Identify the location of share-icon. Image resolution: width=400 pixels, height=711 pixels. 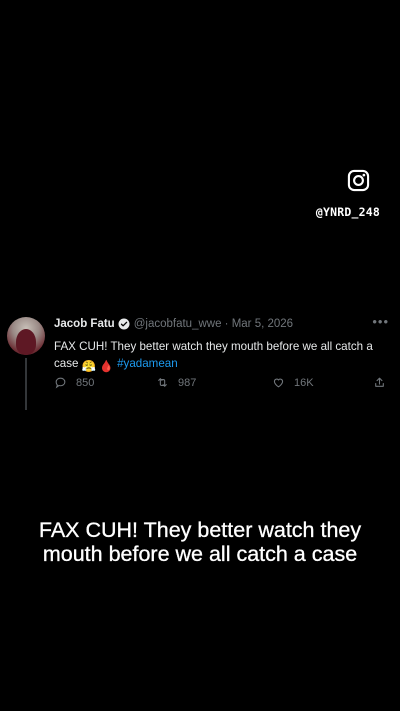
(379, 382).